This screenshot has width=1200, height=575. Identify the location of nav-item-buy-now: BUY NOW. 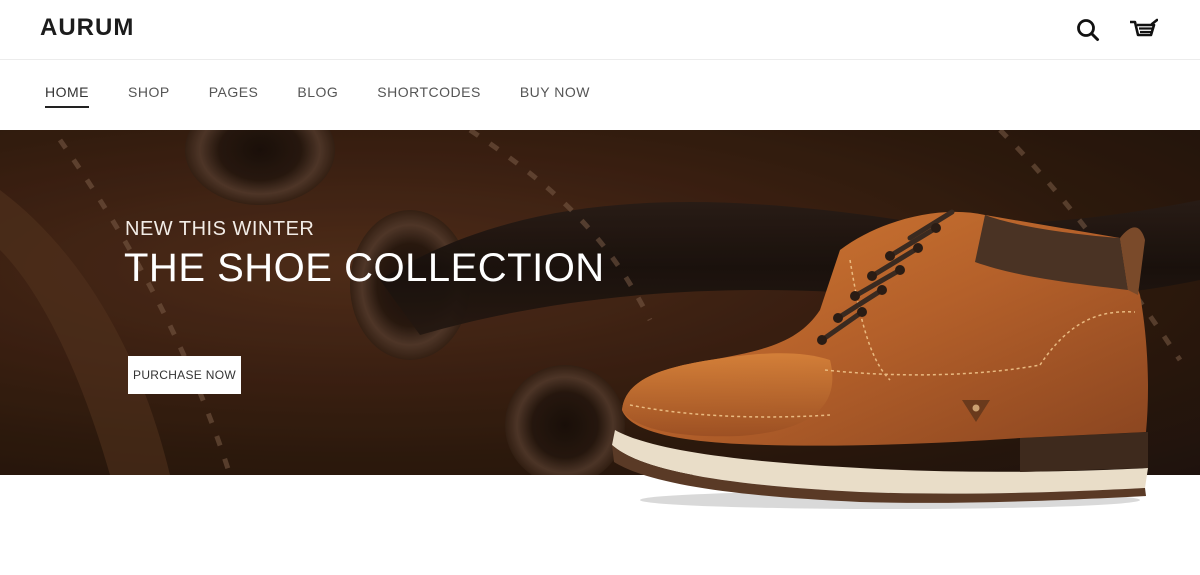
(555, 95).